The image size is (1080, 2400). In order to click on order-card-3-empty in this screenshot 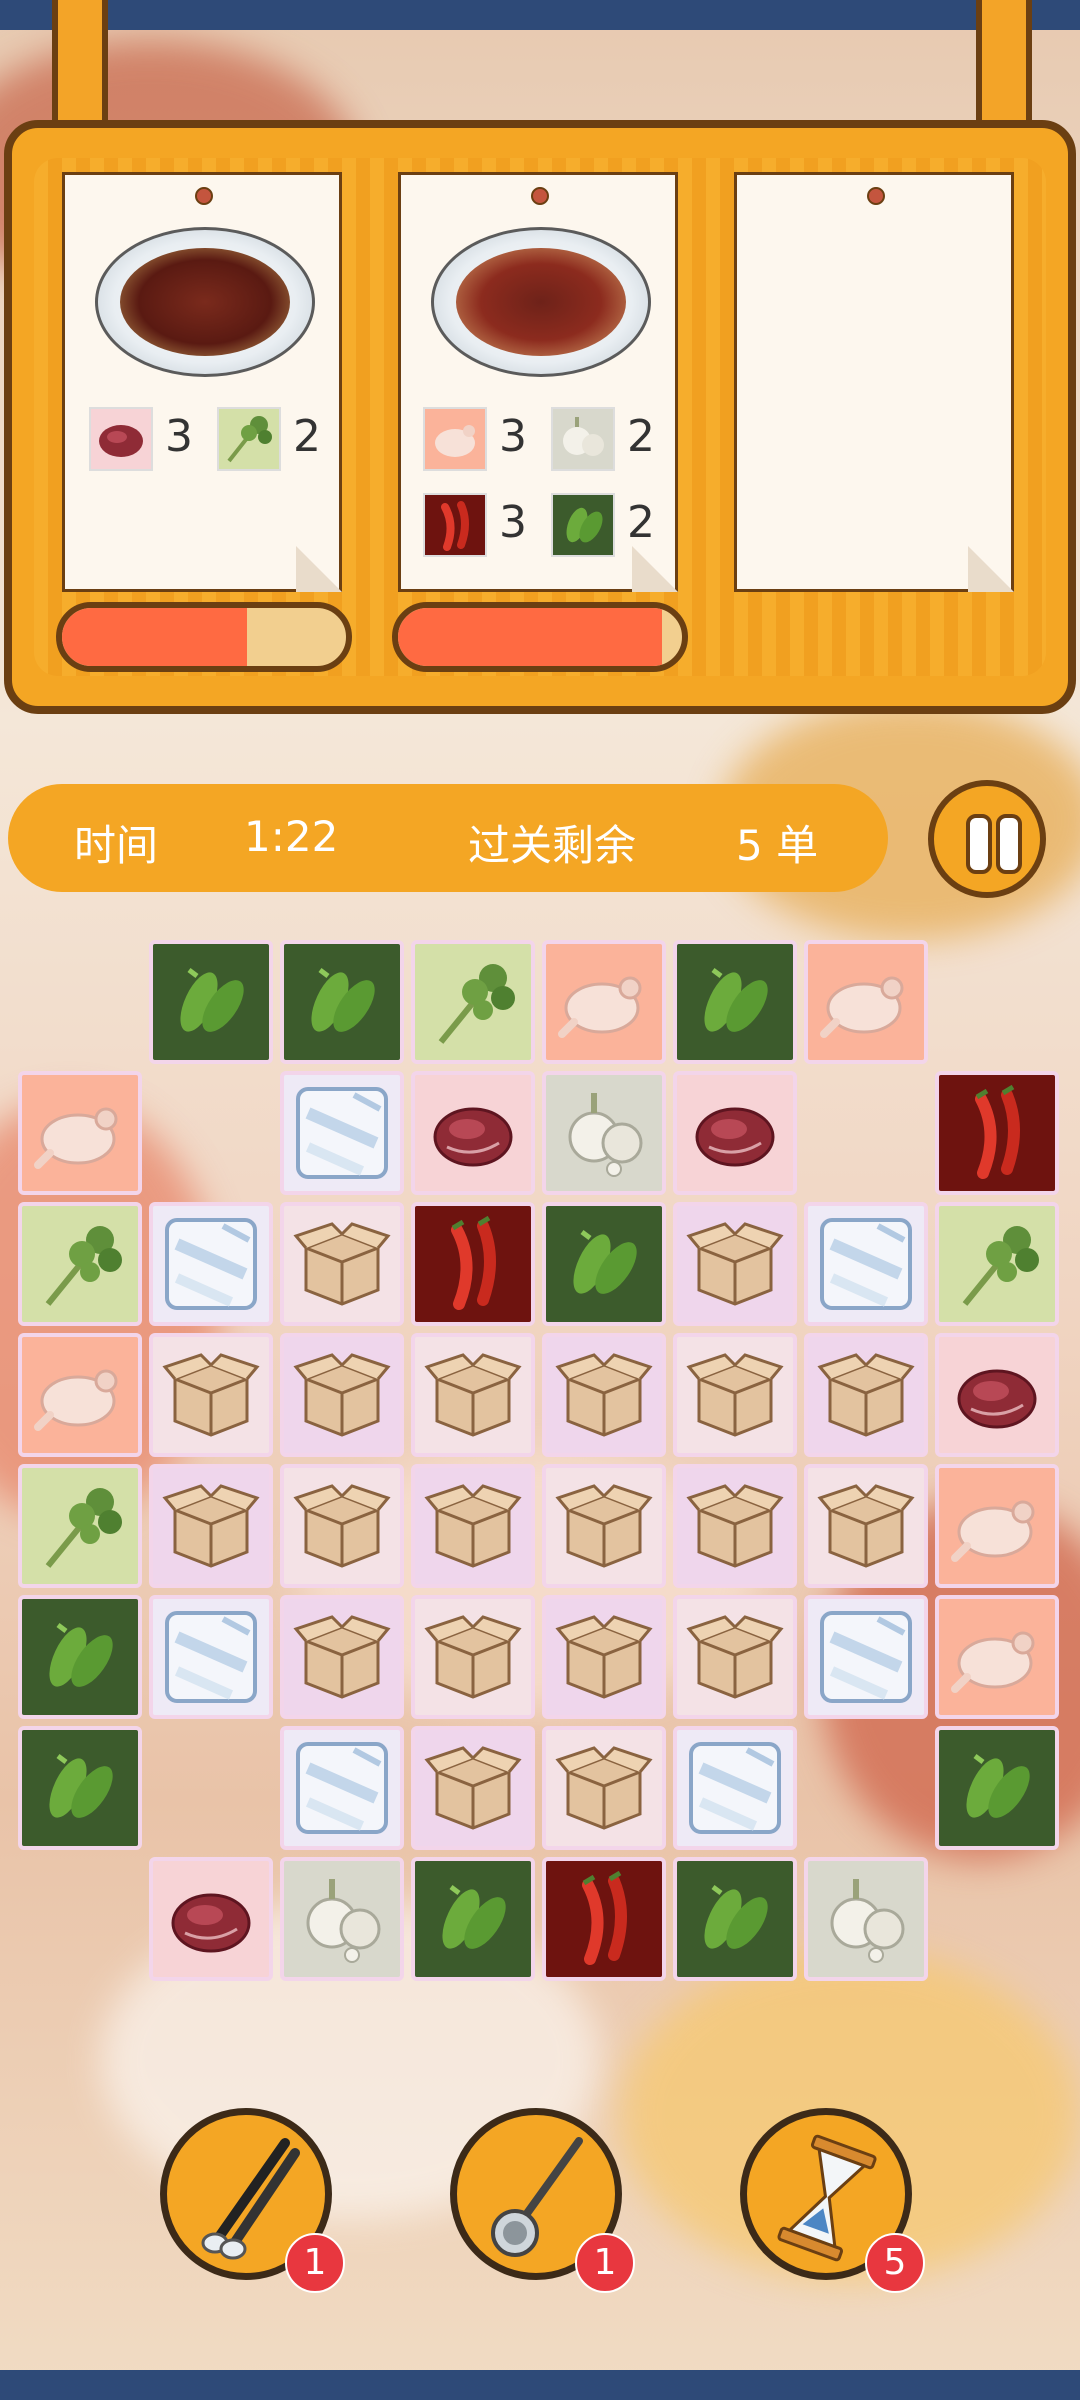, I will do `click(874, 382)`.